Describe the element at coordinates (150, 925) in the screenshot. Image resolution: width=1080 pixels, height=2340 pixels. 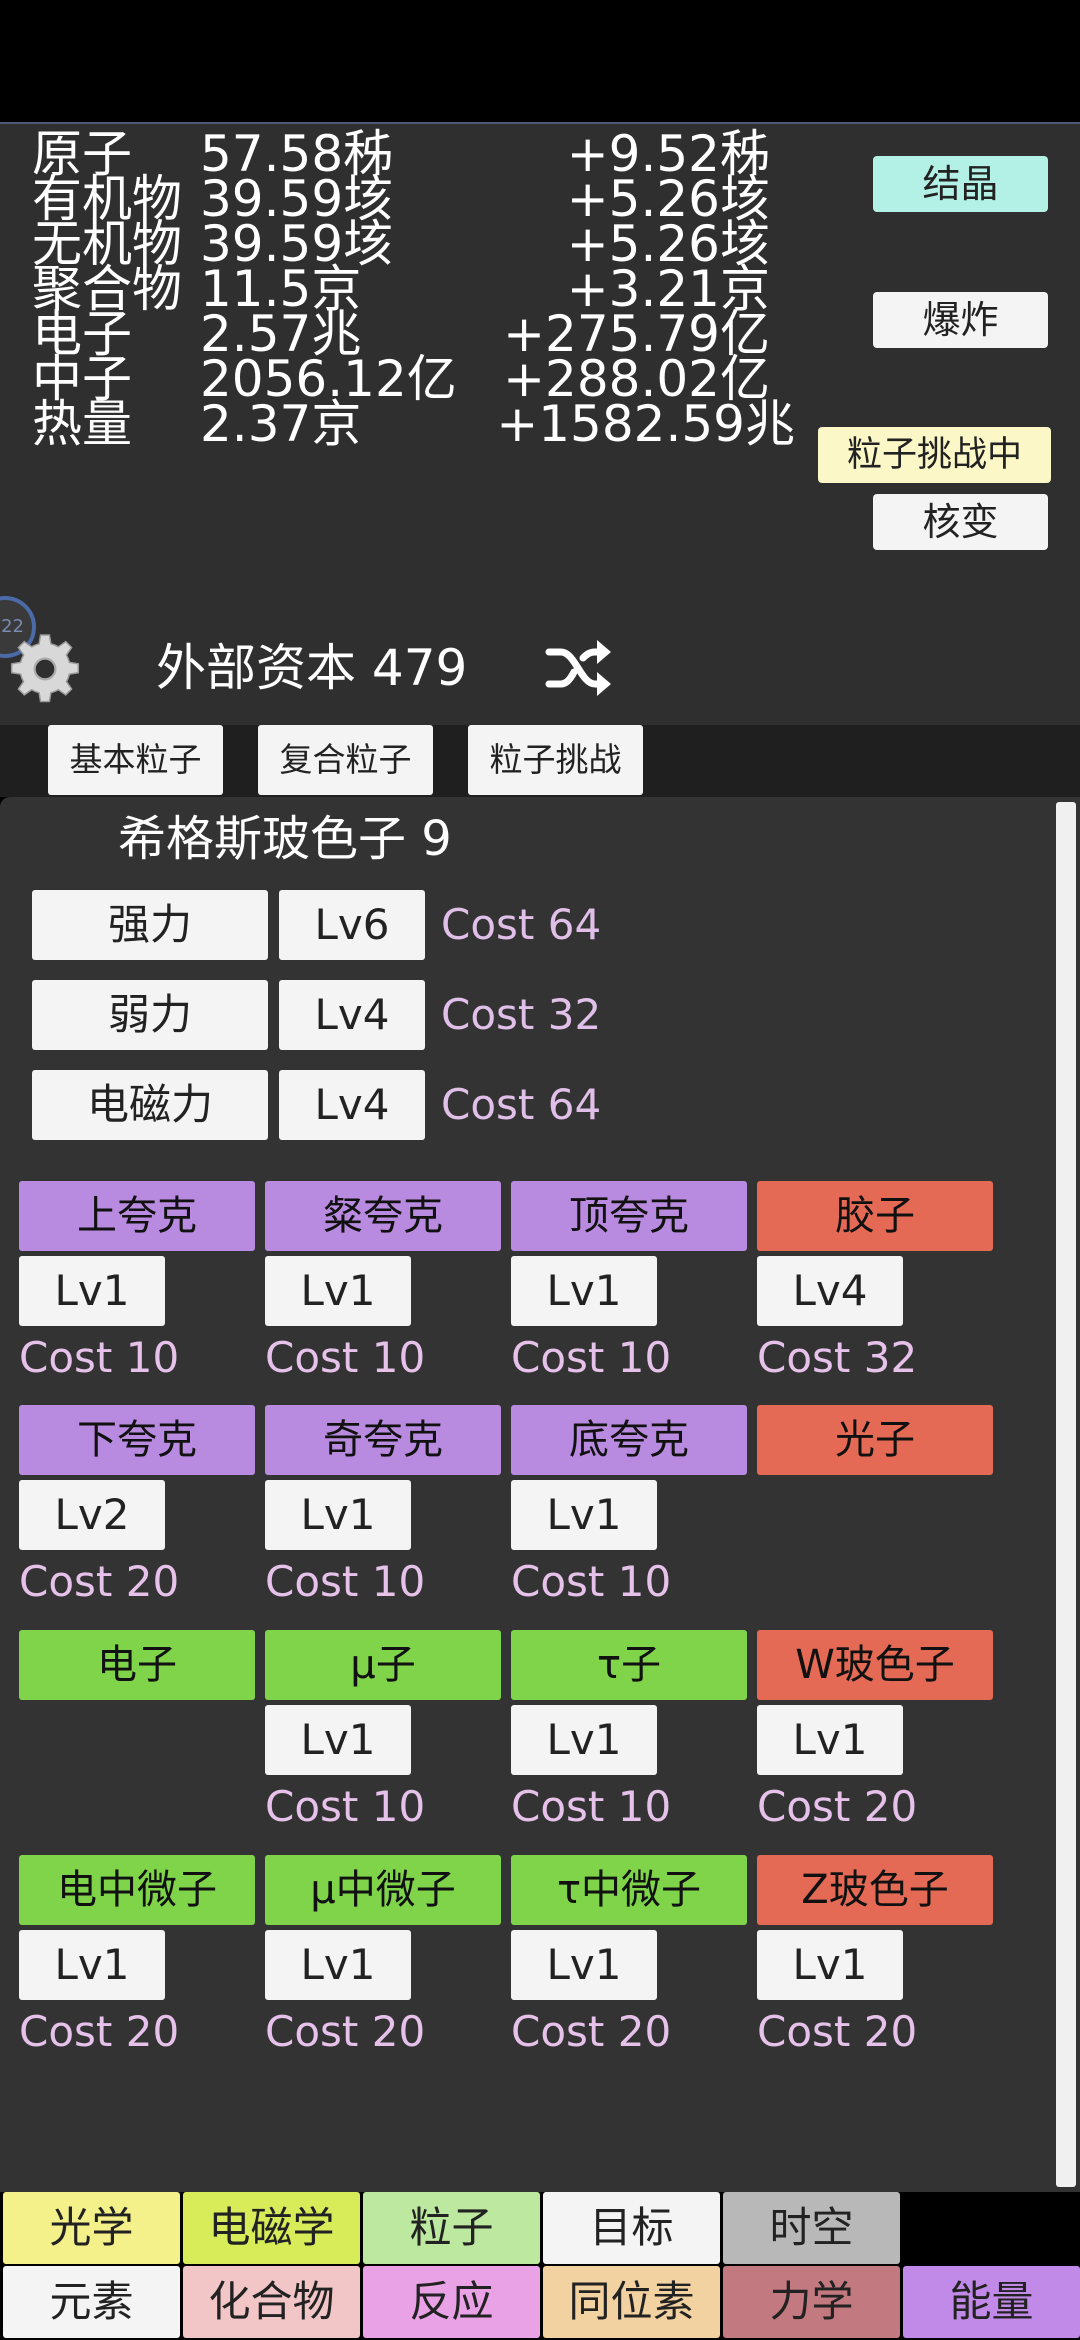
I see `force-strong-button: 强力` at that location.